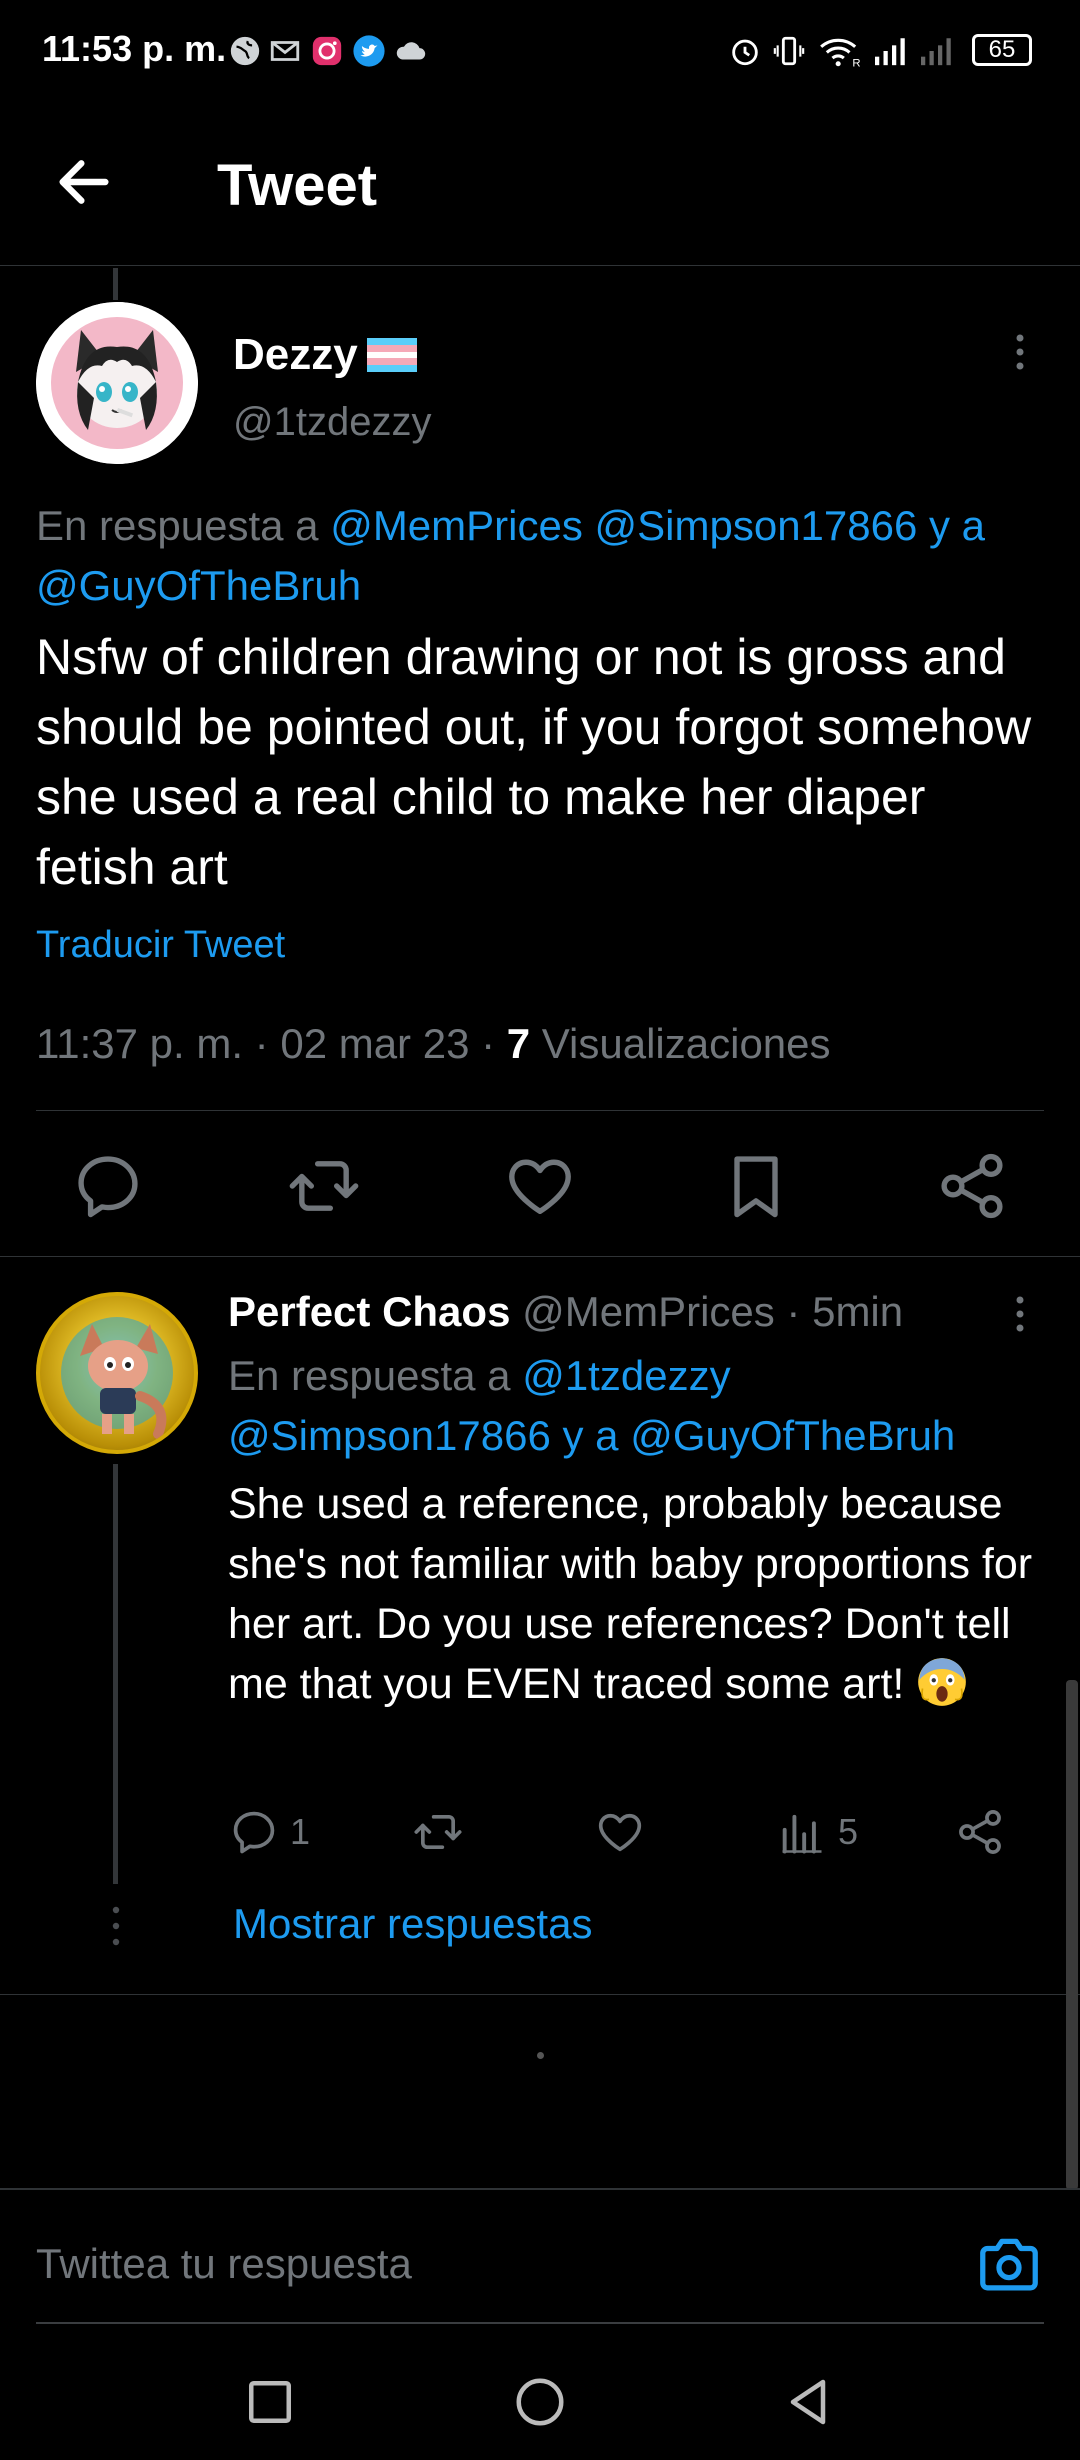 This screenshot has width=1080, height=2460. Describe the element at coordinates (134, 48) in the screenshot. I see `status-time: 11:53 p. m.` at that location.